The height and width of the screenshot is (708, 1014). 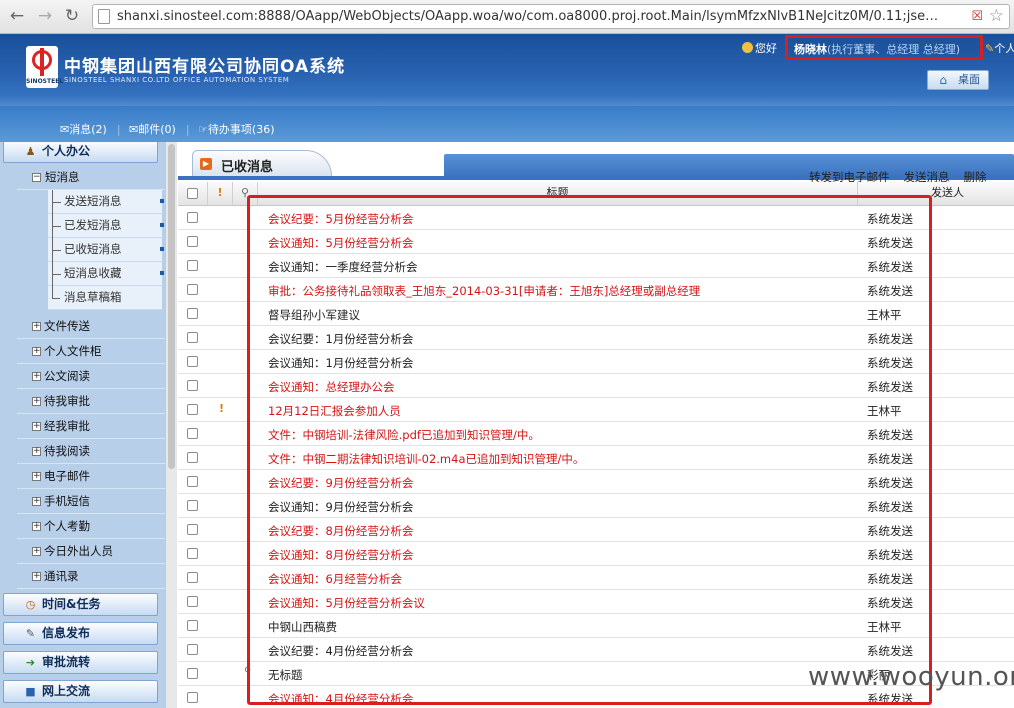 I want to click on table-row: 会议纪要：1月份经营分析会 系统发送, so click(x=596, y=338).